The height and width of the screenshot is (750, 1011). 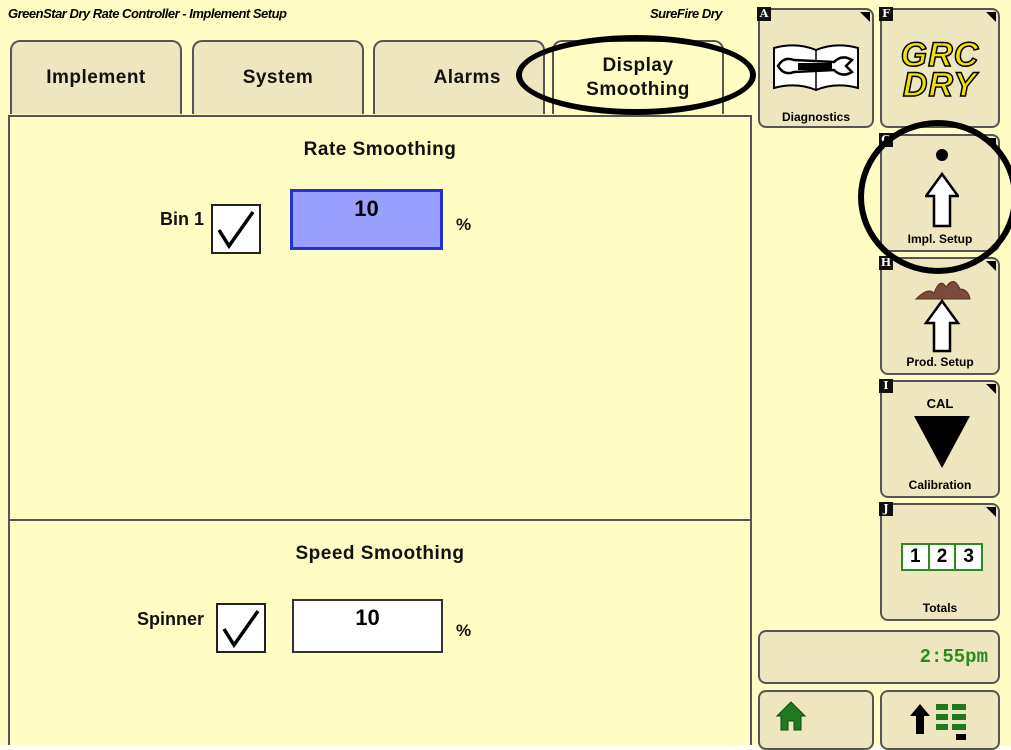 I want to click on prod-setup-icon, so click(x=942, y=317).